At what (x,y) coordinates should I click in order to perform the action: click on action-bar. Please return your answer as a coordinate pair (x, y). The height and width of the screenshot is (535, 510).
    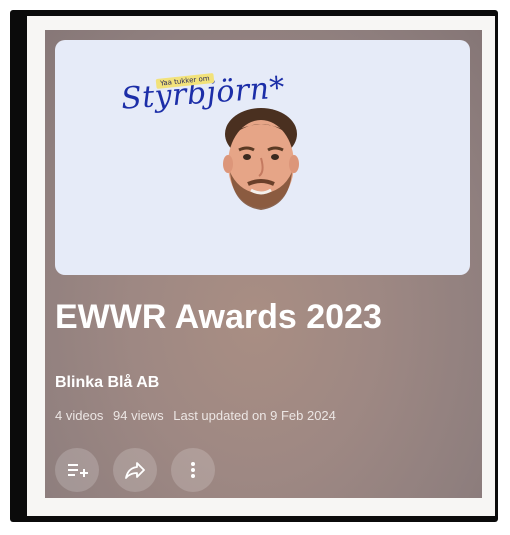
    Looking at the image, I should click on (135, 470).